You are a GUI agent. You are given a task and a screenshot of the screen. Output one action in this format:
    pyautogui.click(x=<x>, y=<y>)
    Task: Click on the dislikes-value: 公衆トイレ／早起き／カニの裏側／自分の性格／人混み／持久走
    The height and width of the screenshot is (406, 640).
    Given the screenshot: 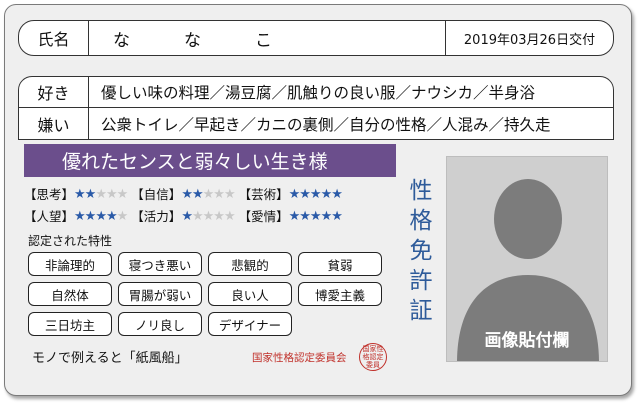 What is the action you would take?
    pyautogui.click(x=326, y=124)
    